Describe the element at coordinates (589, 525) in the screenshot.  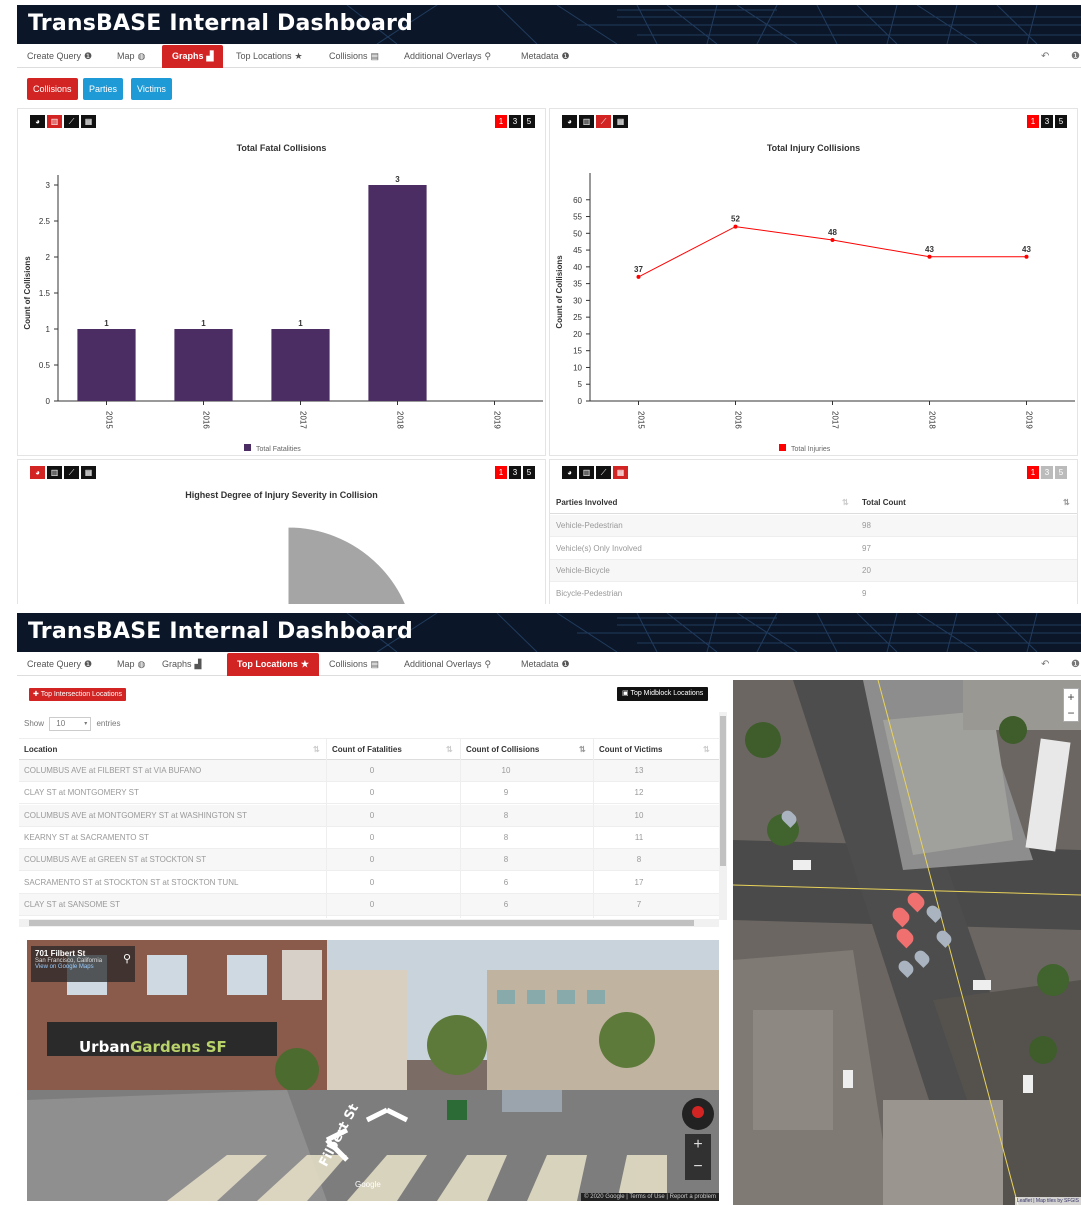
I see `table-cell: Vehicle-Pedestrian` at that location.